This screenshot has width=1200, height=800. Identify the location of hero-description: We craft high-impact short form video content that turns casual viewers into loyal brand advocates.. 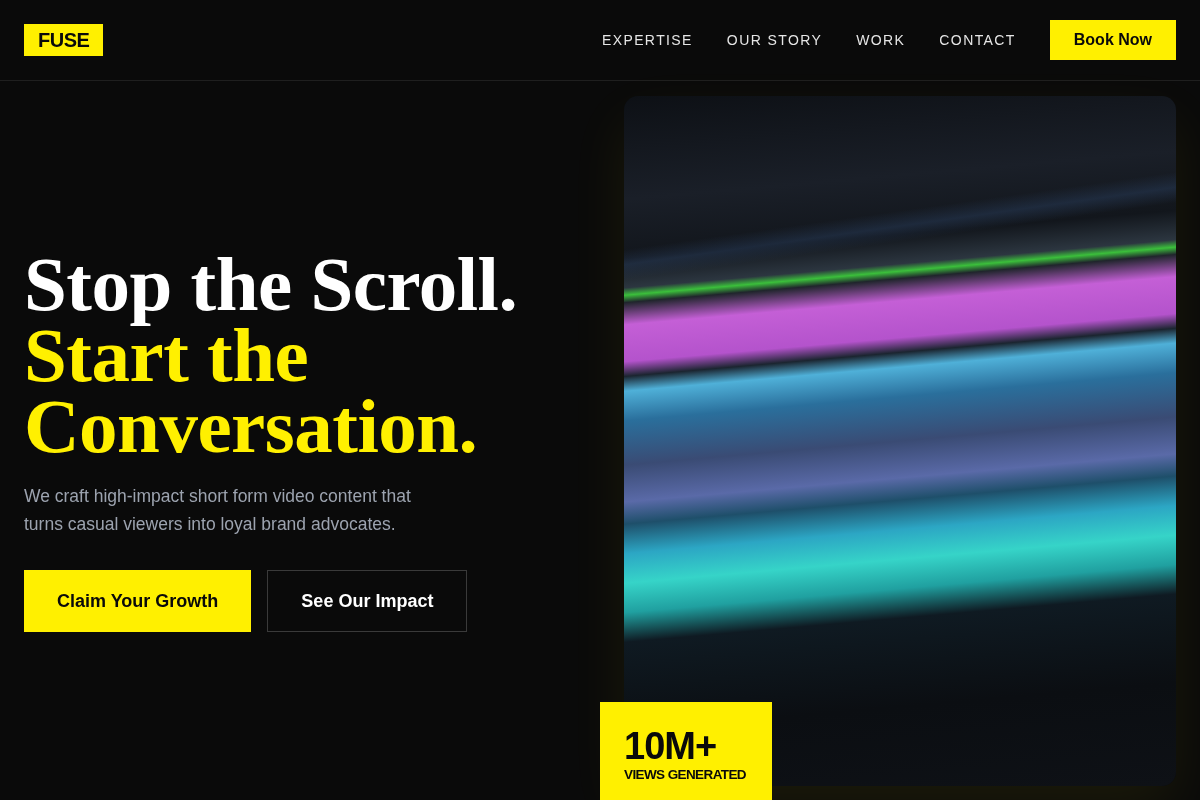
(218, 510).